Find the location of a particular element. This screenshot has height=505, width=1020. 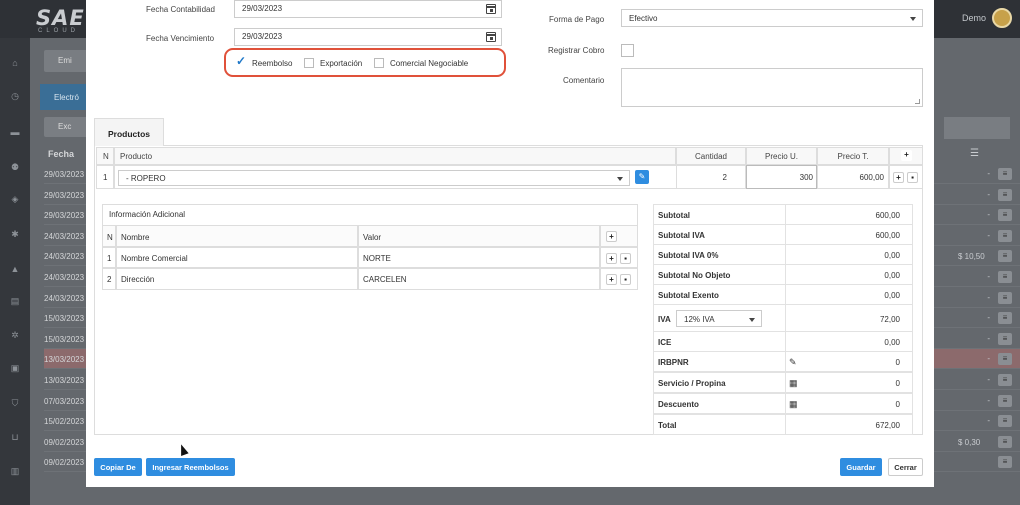

subtotal-label: Subtotal is located at coordinates (674, 215).